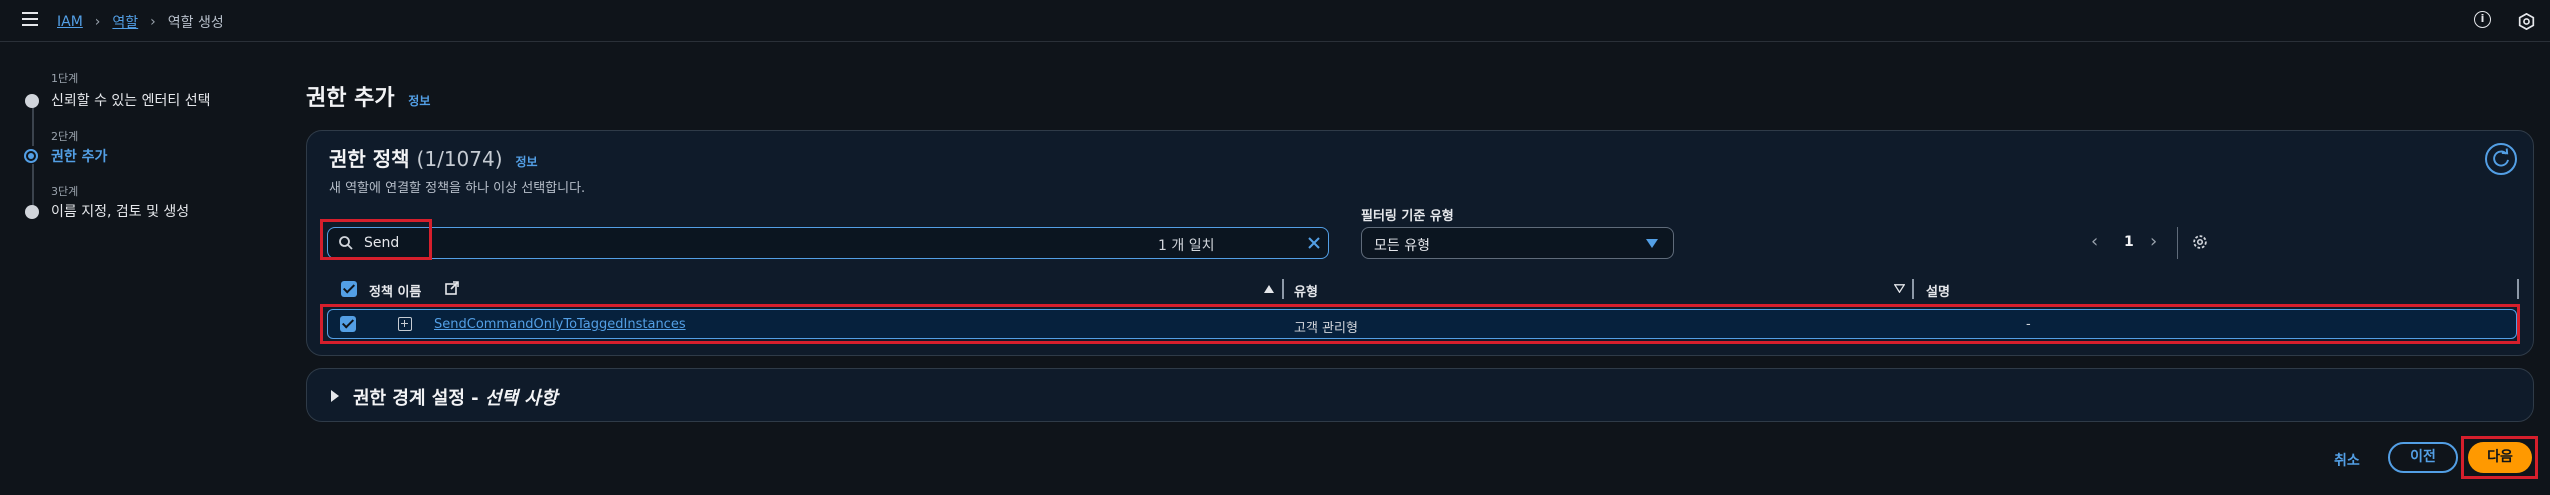  I want to click on previous-button: 이전, so click(2423, 457).